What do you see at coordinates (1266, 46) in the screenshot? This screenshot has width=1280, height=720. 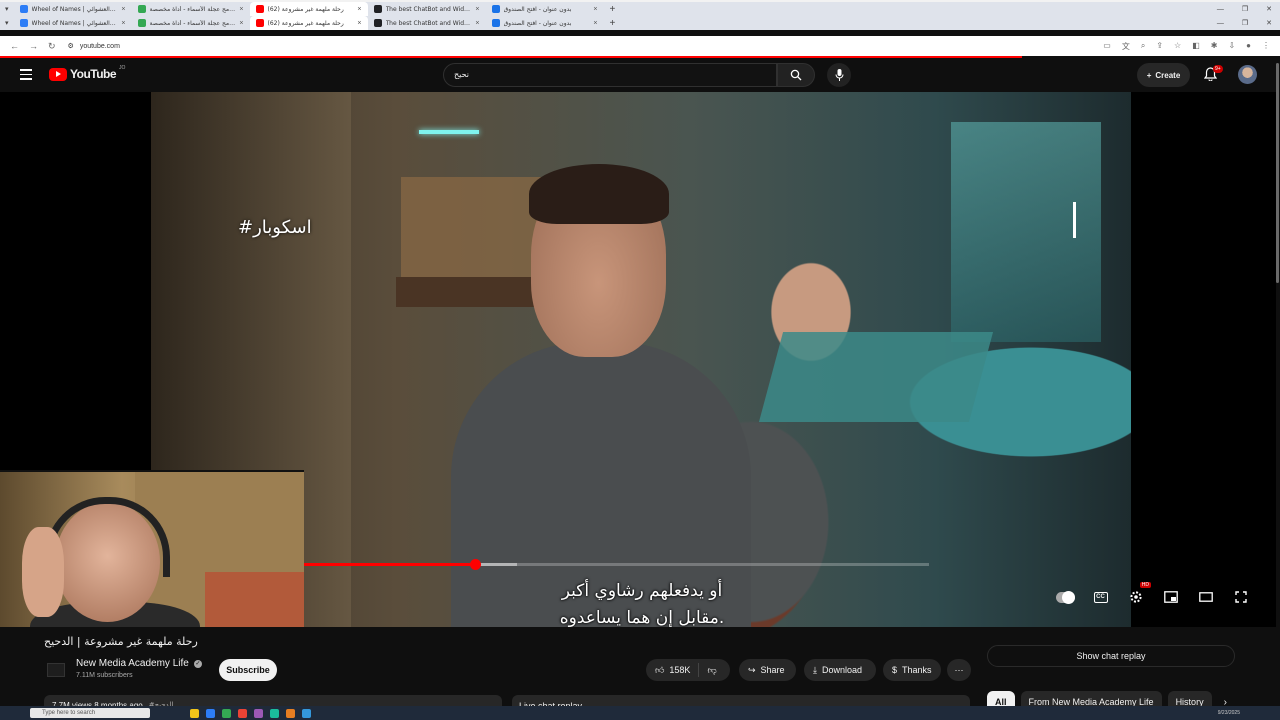 I see `browser-menu-icon: ⋮` at bounding box center [1266, 46].